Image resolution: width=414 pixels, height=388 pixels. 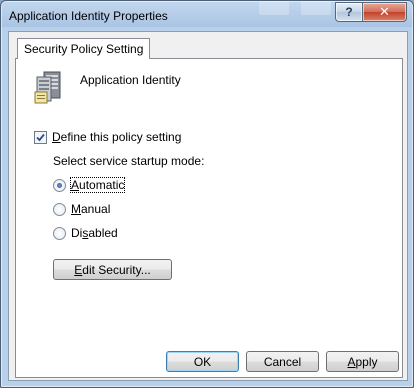 I want to click on tab-security-policy-setting: Security Policy Setting, so click(x=84, y=48).